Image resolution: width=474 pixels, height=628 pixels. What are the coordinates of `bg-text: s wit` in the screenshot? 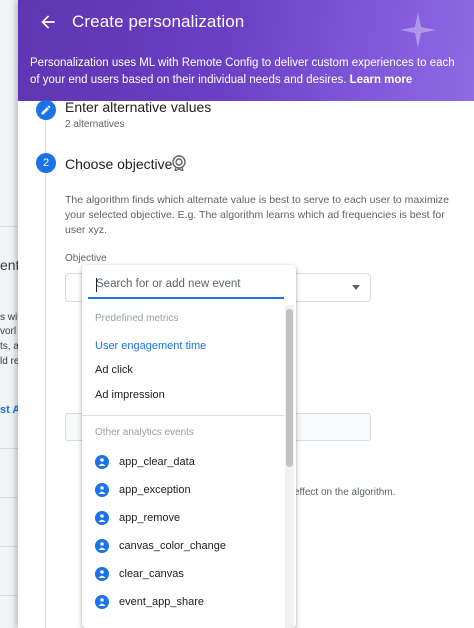 It's located at (10, 317).